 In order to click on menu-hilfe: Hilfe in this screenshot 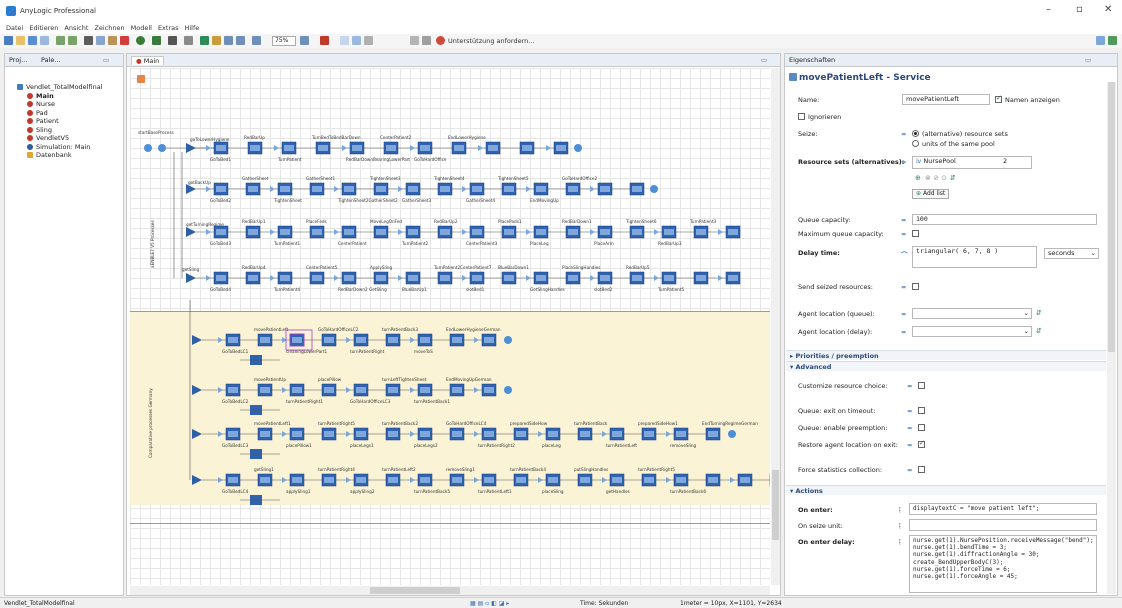, I will do `click(191, 28)`.